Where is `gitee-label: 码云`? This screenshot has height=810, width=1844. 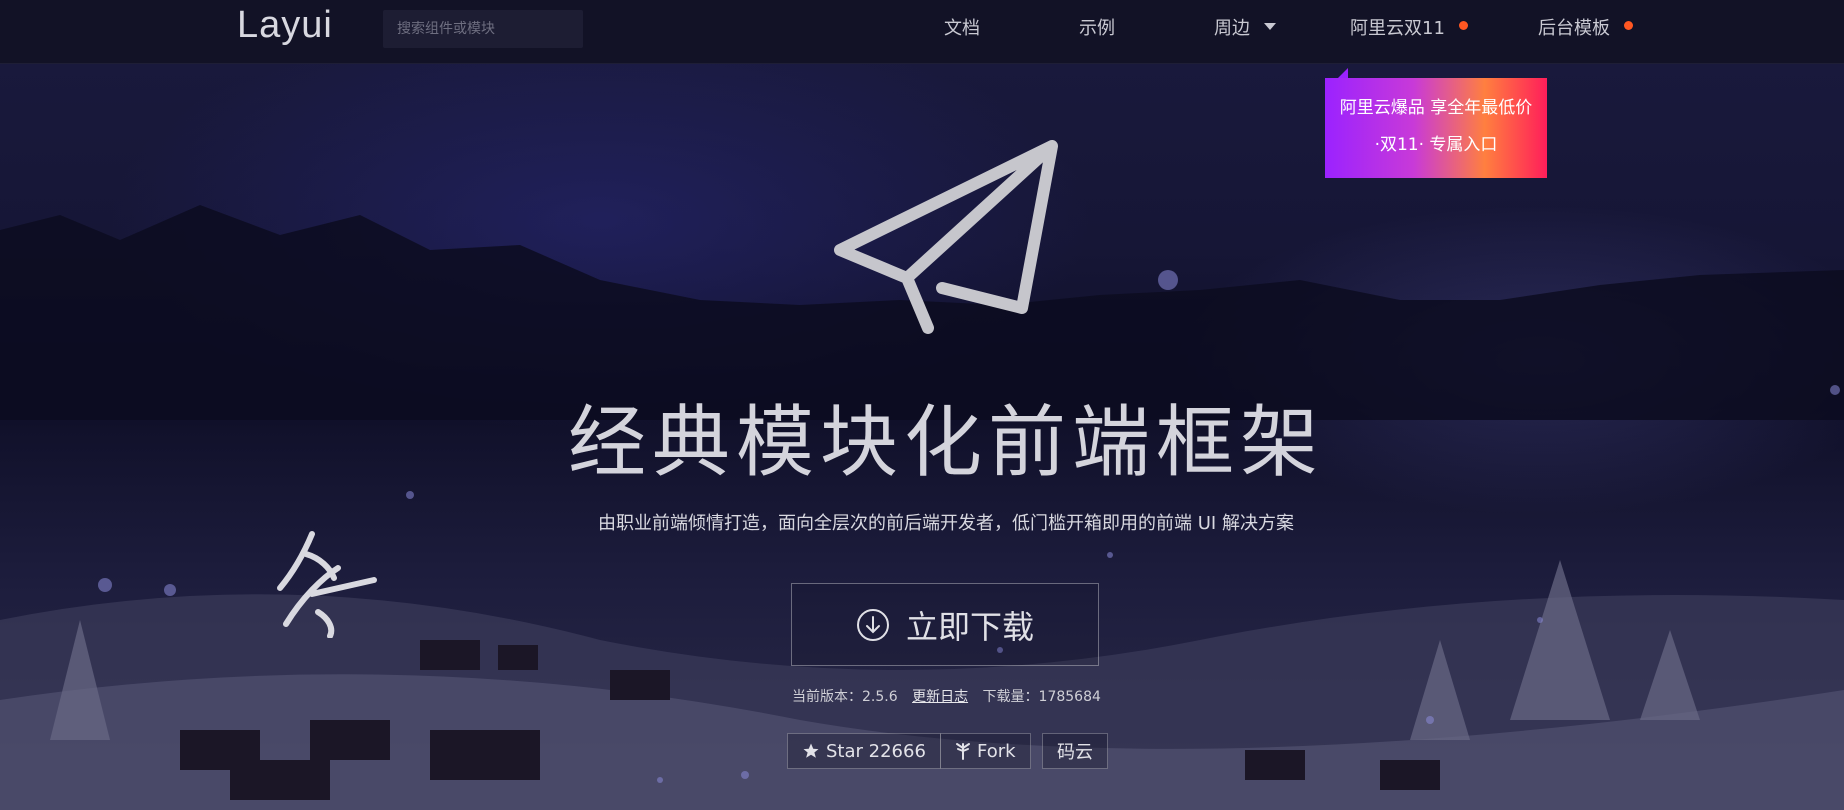 gitee-label: 码云 is located at coordinates (1075, 752).